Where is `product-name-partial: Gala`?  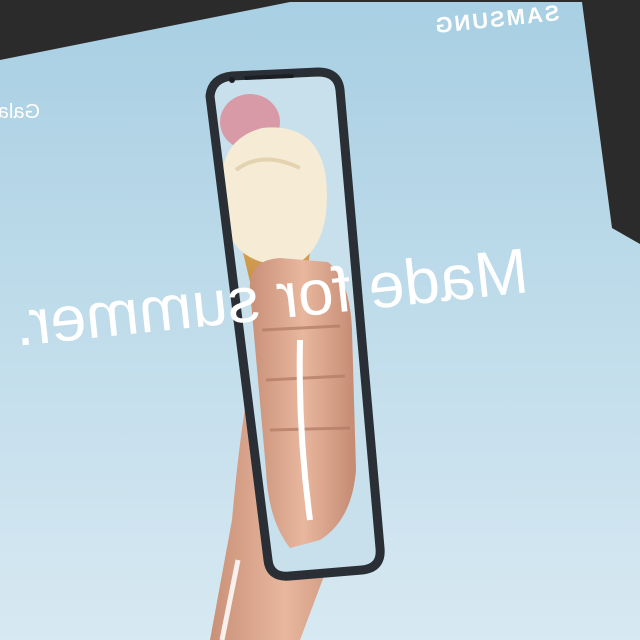
product-name-partial: Gala is located at coordinates (20, 112).